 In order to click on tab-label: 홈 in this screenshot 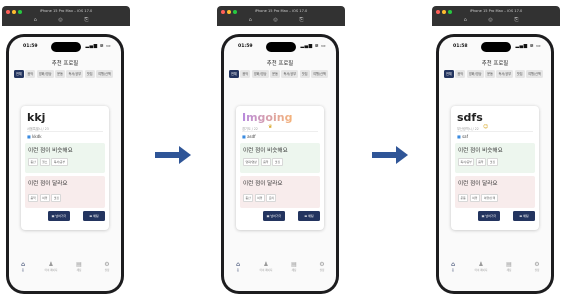, I will do `click(23, 270)`.